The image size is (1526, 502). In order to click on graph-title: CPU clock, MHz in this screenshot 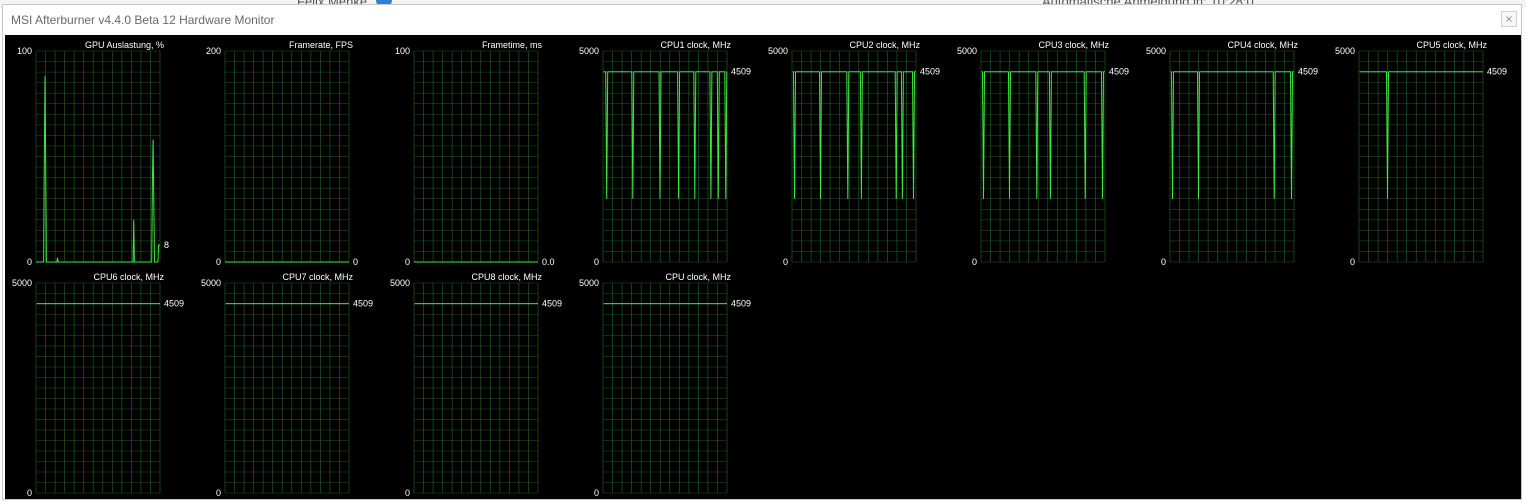, I will do `click(698, 277)`.